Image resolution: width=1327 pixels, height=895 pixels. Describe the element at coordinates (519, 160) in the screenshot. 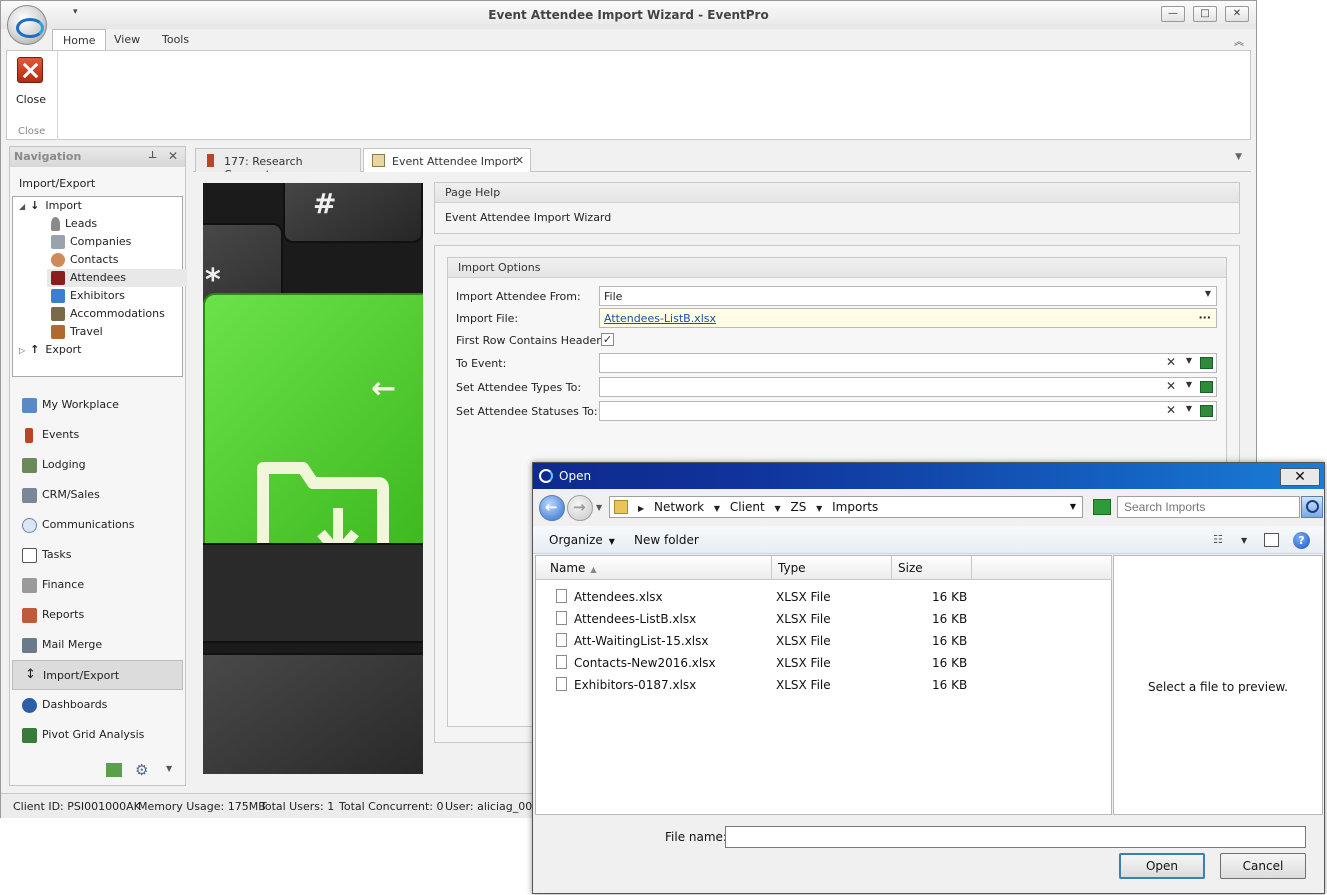

I see `close-tab-icon: ✕` at that location.